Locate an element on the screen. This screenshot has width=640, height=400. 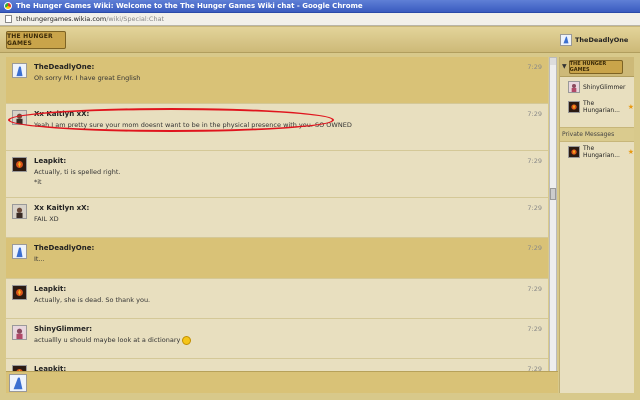
message-line: Actually, she is dead. So thank you. is located at coordinates (92, 300).